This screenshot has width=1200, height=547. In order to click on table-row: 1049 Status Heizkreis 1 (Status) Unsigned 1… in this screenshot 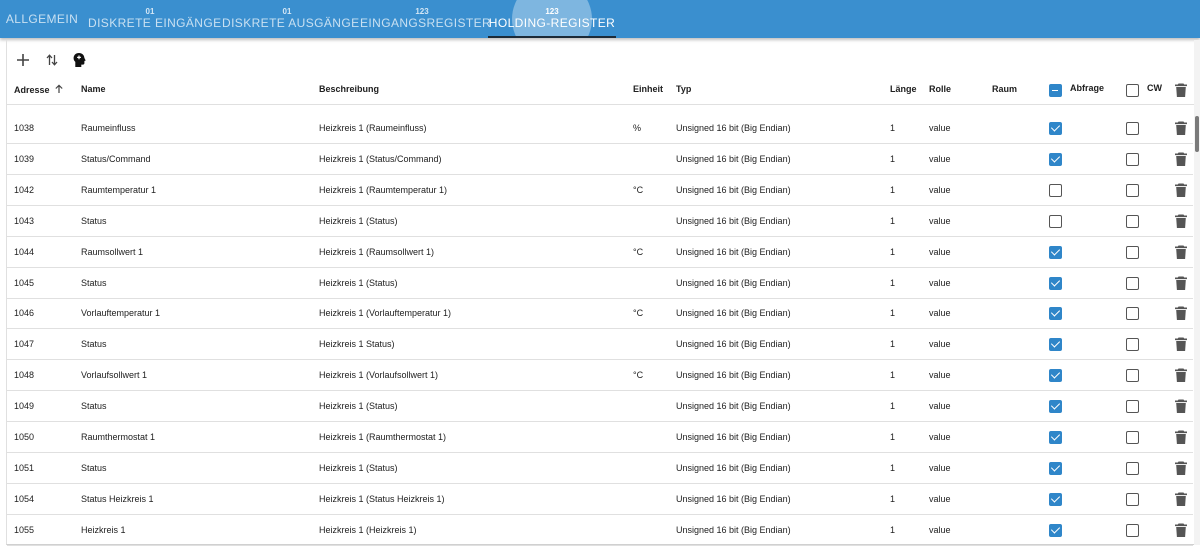, I will do `click(600, 407)`.